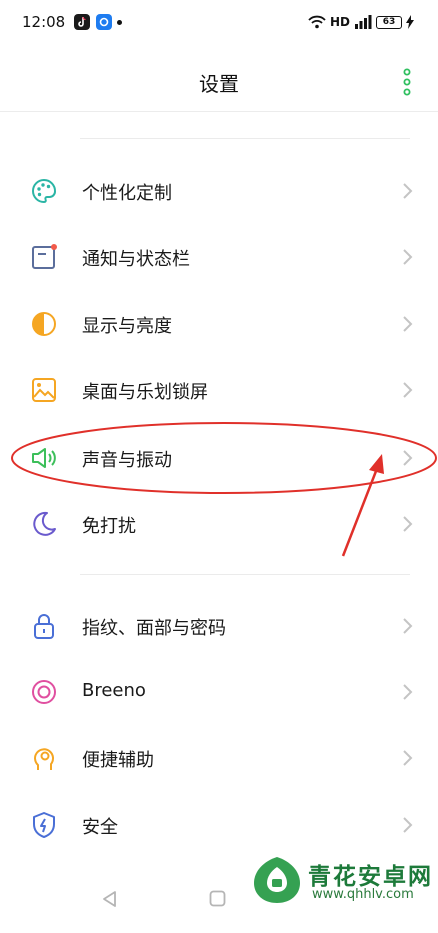 The image size is (438, 933). What do you see at coordinates (389, 22) in the screenshot?
I see `battery-level: 63` at bounding box center [389, 22].